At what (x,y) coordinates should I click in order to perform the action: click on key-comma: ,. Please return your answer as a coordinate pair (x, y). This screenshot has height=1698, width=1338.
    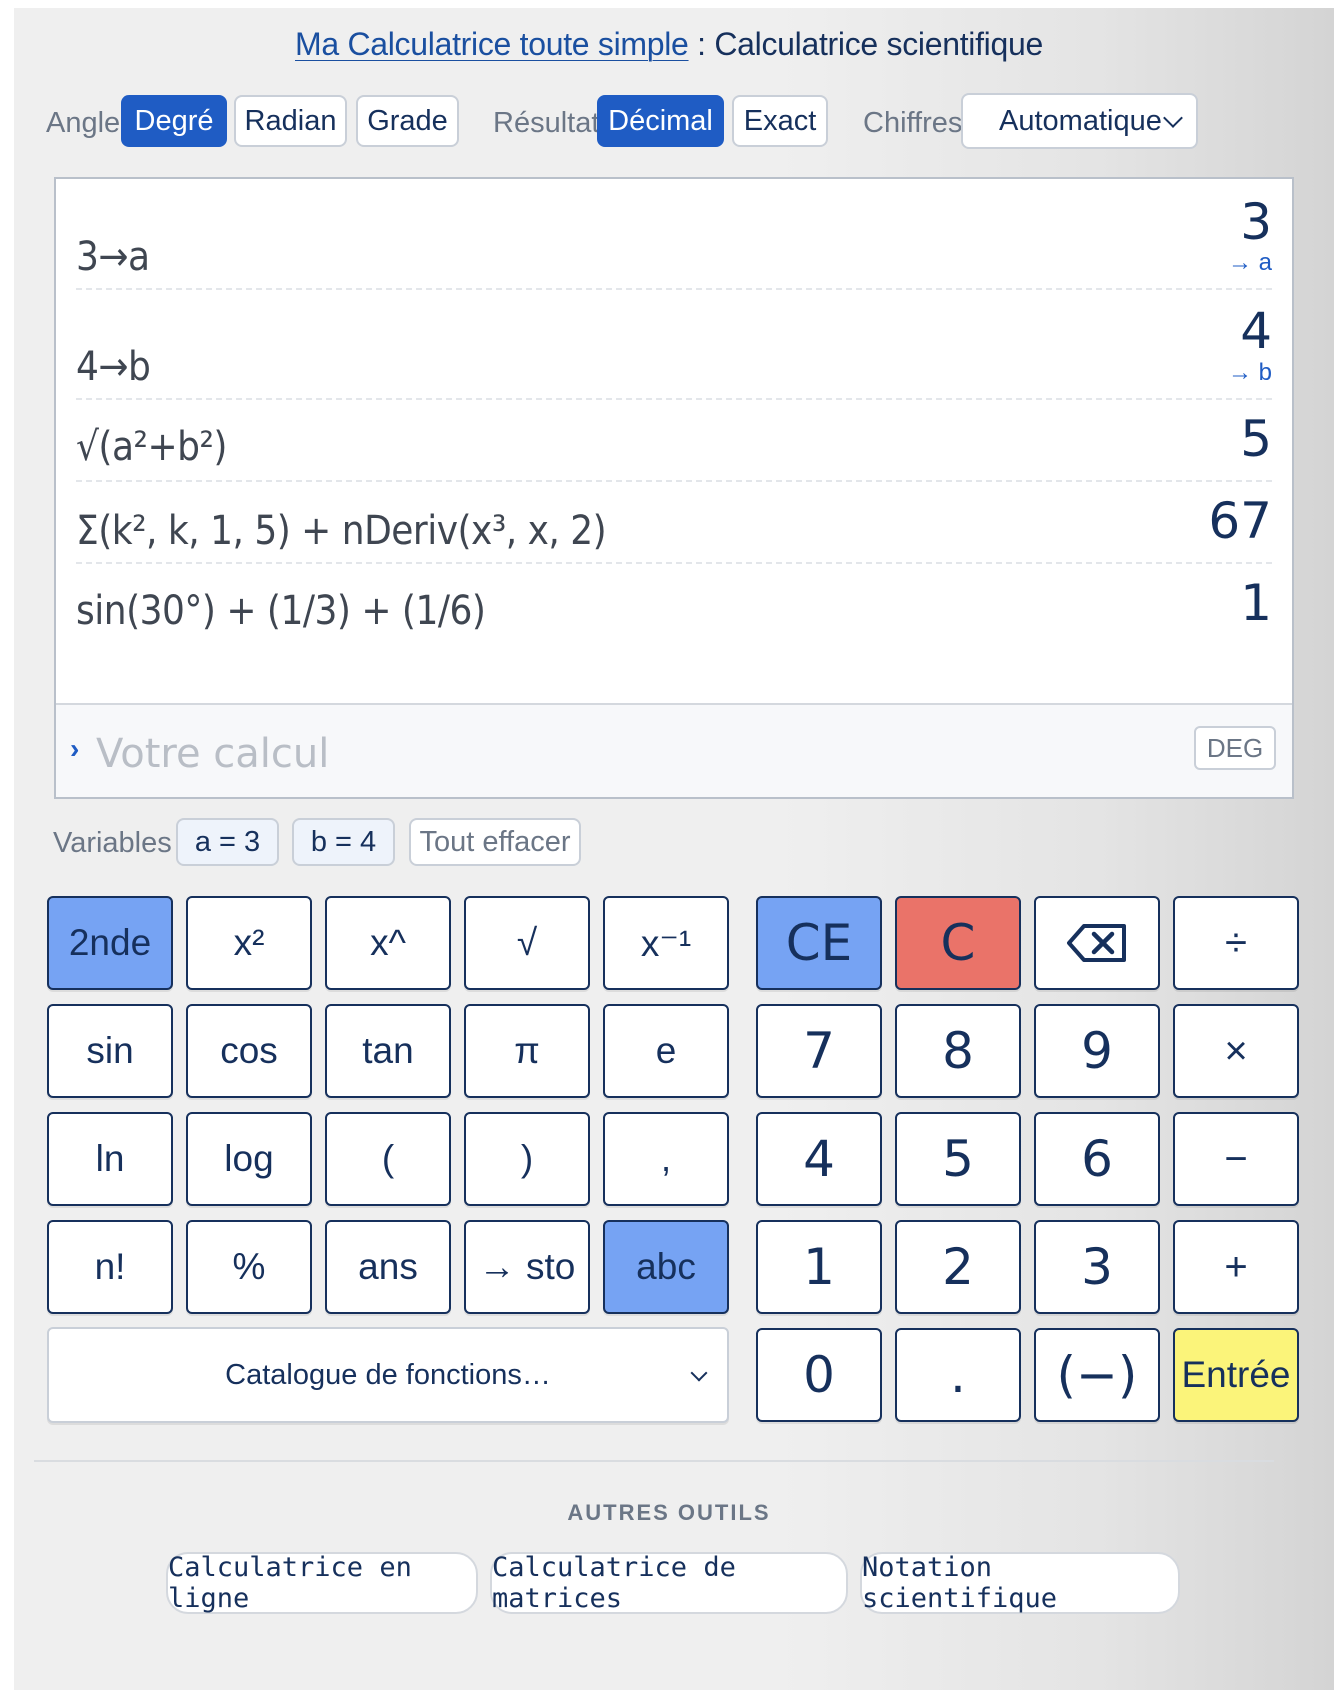
    Looking at the image, I should click on (666, 1159).